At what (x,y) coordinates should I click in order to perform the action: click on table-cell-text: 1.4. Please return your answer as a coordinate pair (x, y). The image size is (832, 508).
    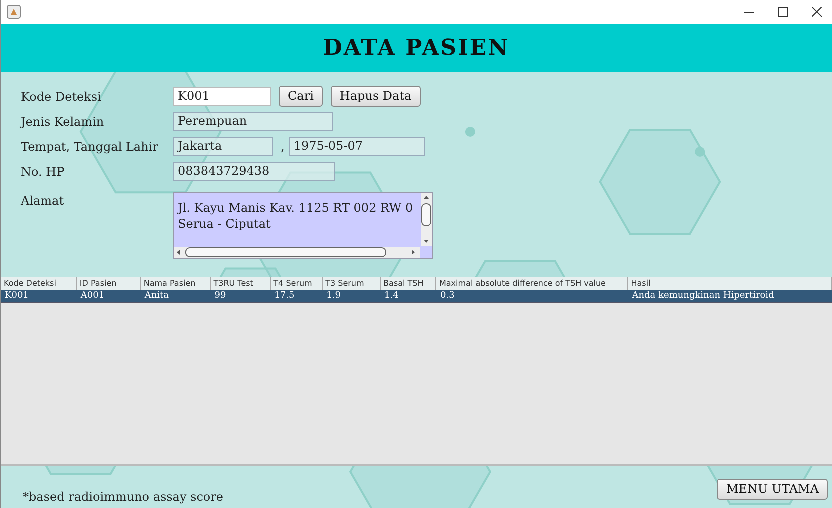
    Looking at the image, I should click on (392, 296).